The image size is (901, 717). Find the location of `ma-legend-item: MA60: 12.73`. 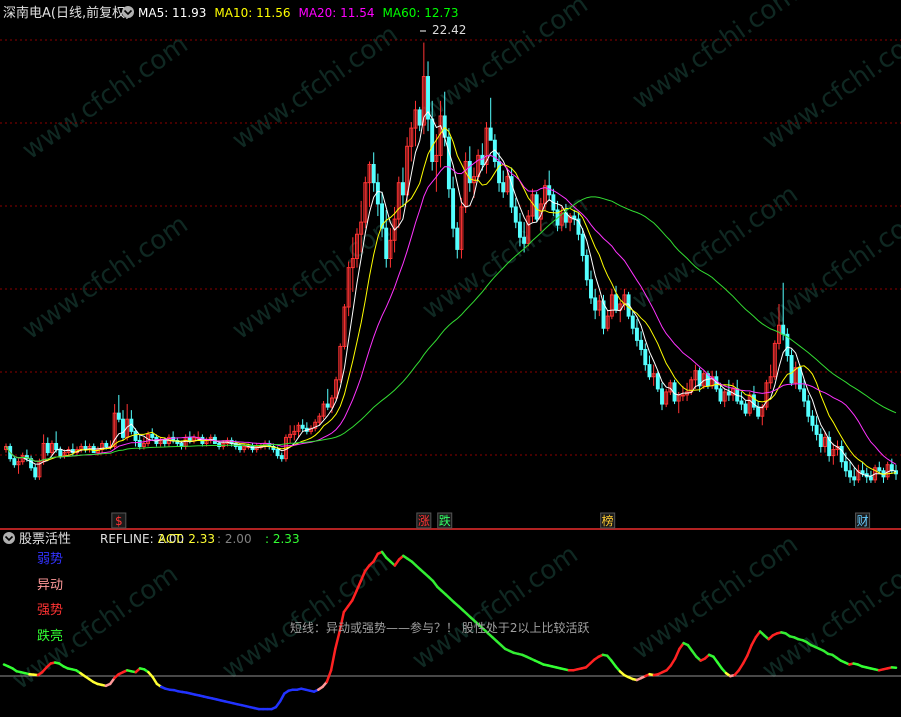

ma-legend-item: MA60: 12.73 is located at coordinates (421, 13).